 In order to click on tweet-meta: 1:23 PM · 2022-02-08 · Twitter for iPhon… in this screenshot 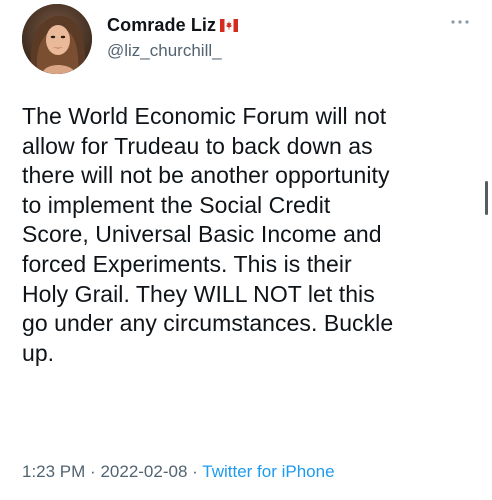, I will do `click(178, 472)`.